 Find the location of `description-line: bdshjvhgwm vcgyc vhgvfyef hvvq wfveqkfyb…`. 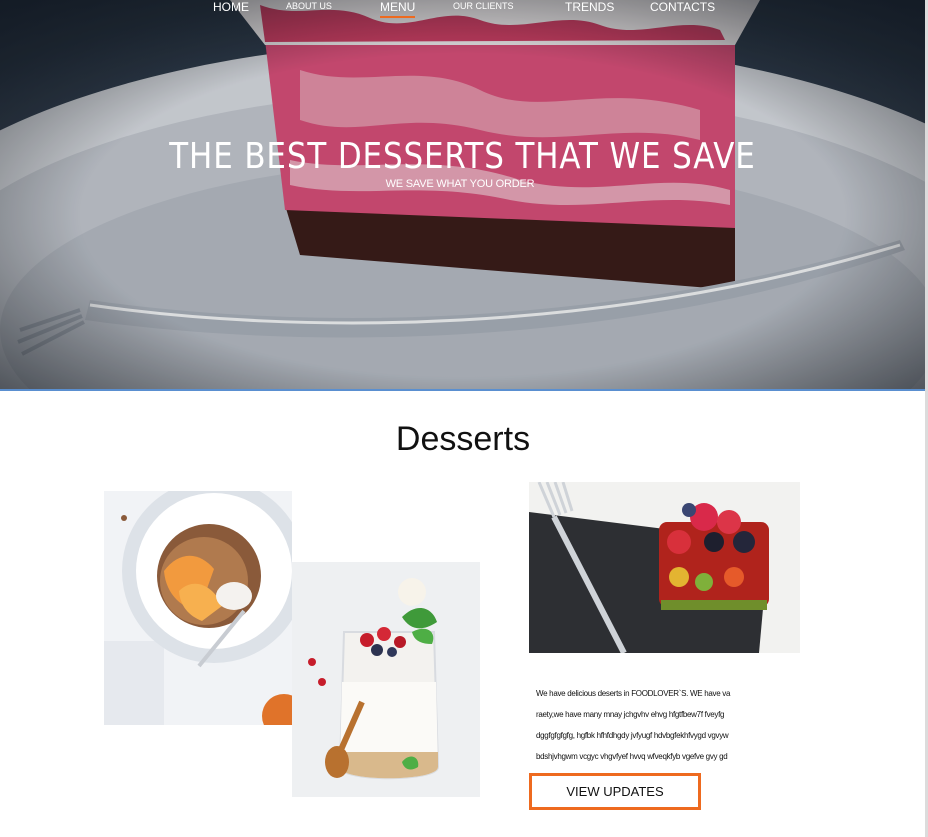

description-line: bdshjvhgwm vcgyc vhgvfyef hvvq wfveqkfyb… is located at coordinates (632, 756).